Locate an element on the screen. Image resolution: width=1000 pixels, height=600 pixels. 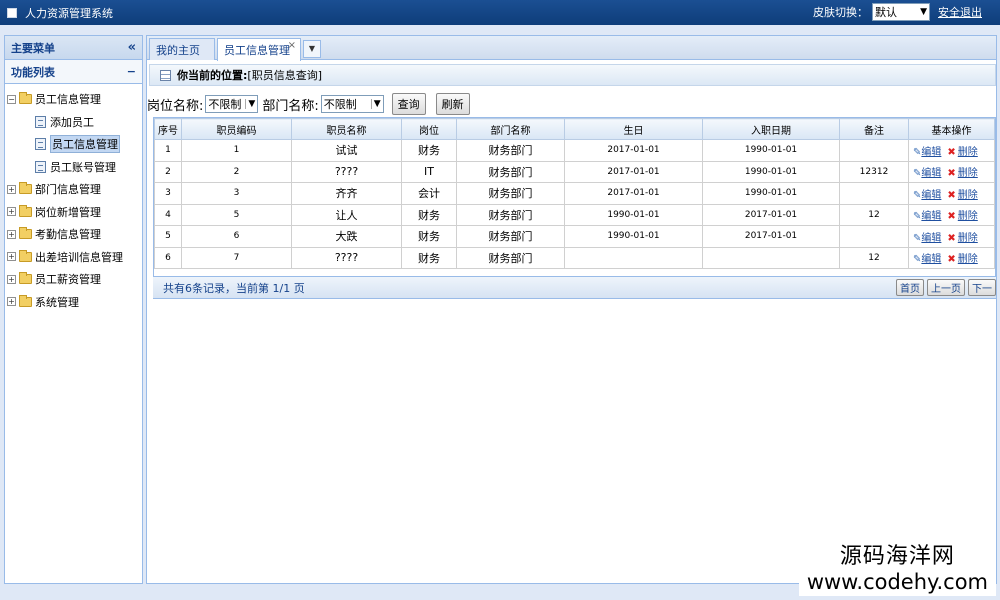
tab-menu-dropdown-icon: ▼ is located at coordinates (312, 49).